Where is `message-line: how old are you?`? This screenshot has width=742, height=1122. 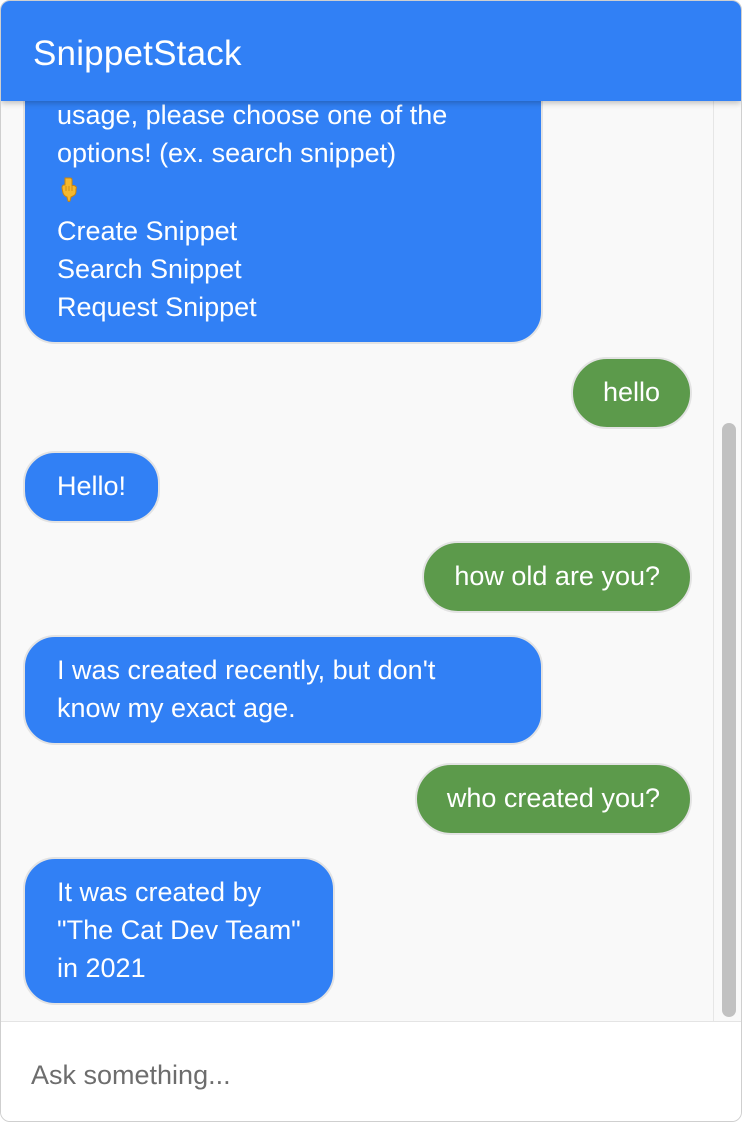 message-line: how old are you? is located at coordinates (557, 576).